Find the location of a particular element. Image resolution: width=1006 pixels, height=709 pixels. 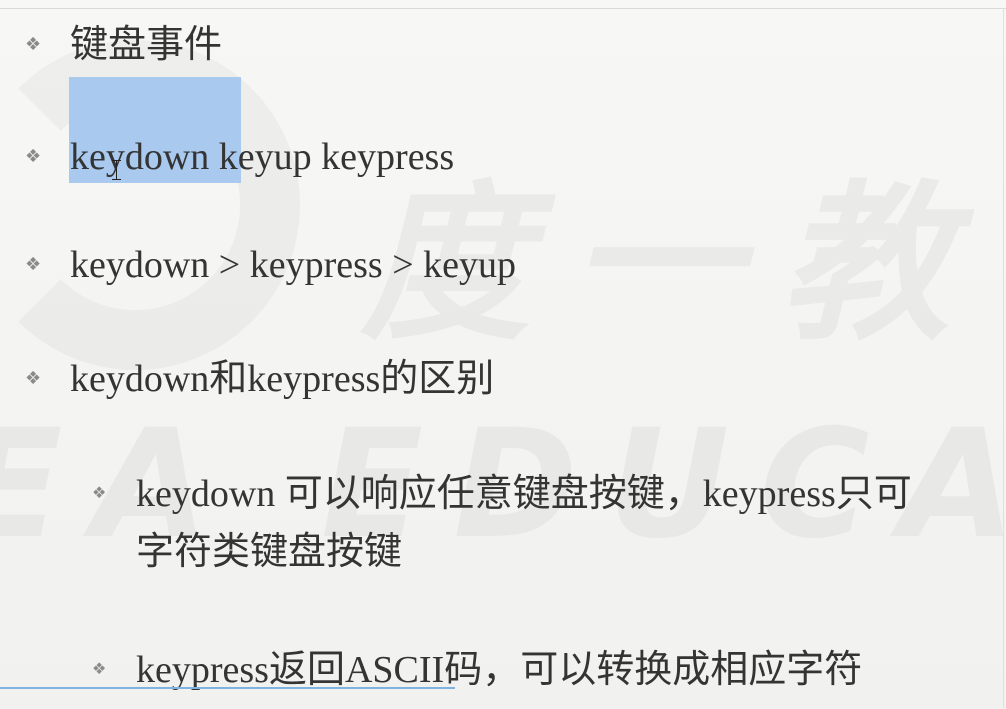

slide-right-border is located at coordinates (1003, 358).